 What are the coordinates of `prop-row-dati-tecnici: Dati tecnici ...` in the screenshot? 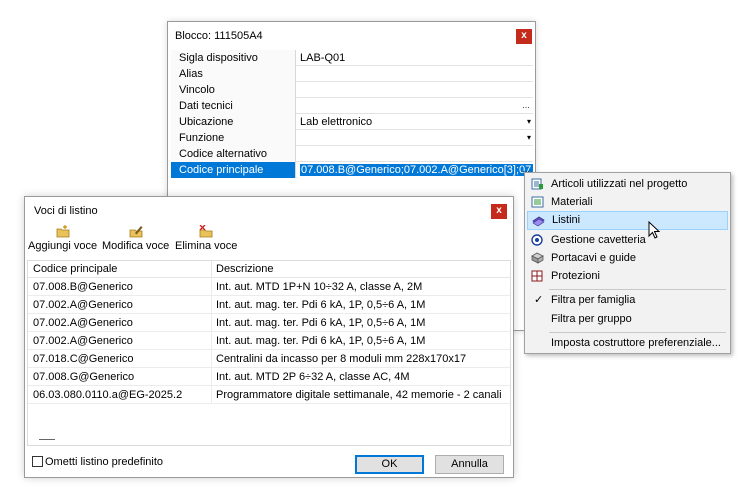 It's located at (352, 106).